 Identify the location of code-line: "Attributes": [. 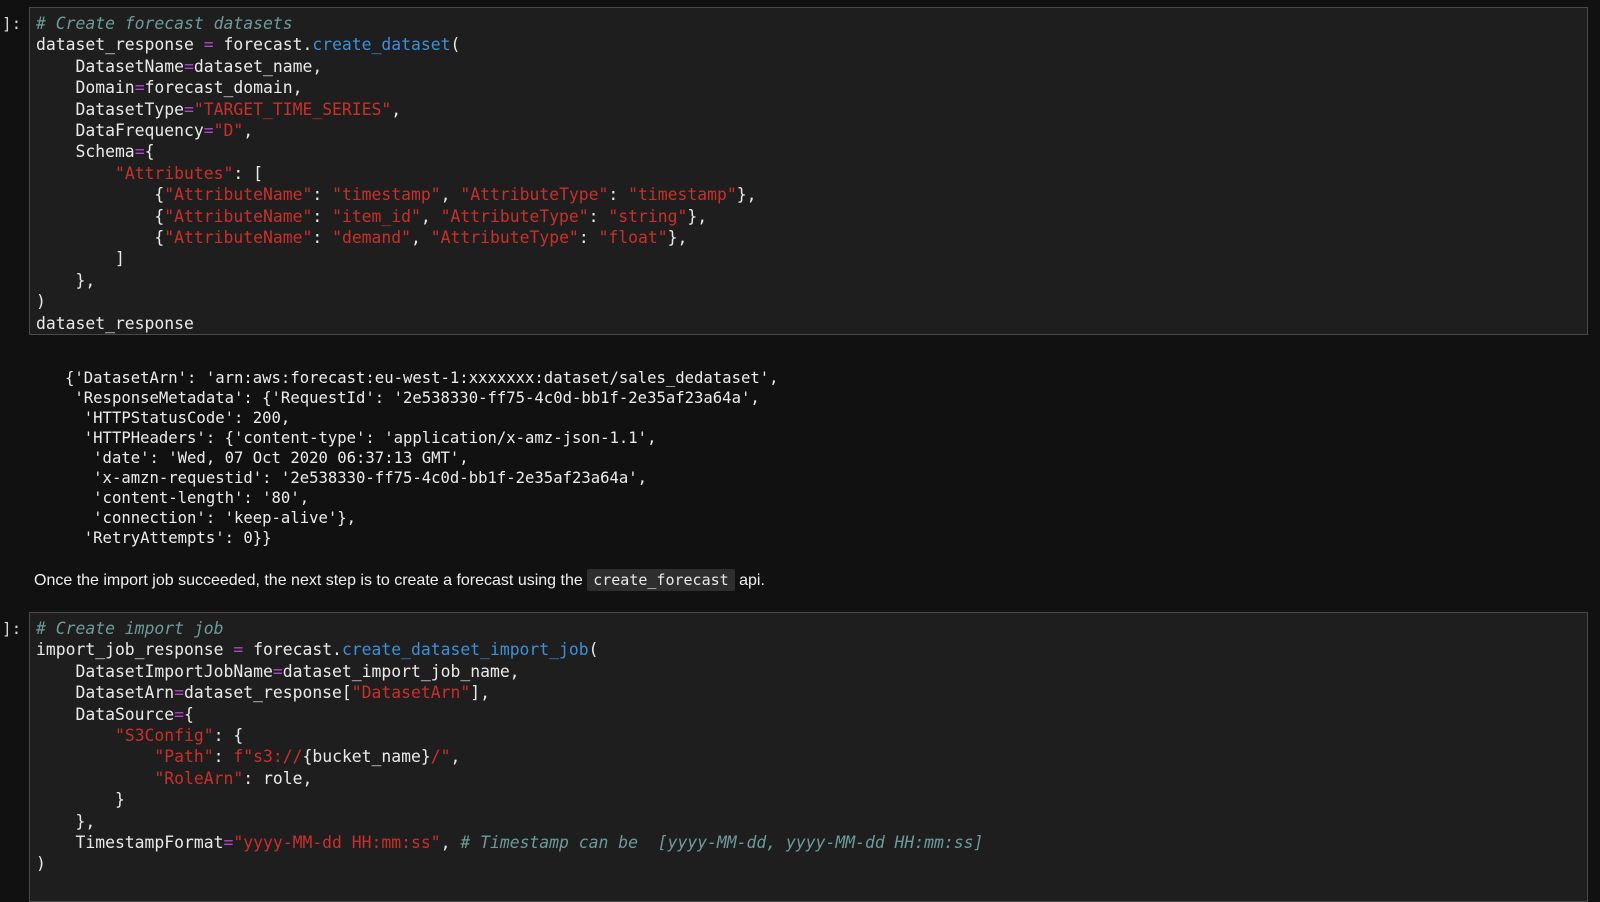
(149, 173).